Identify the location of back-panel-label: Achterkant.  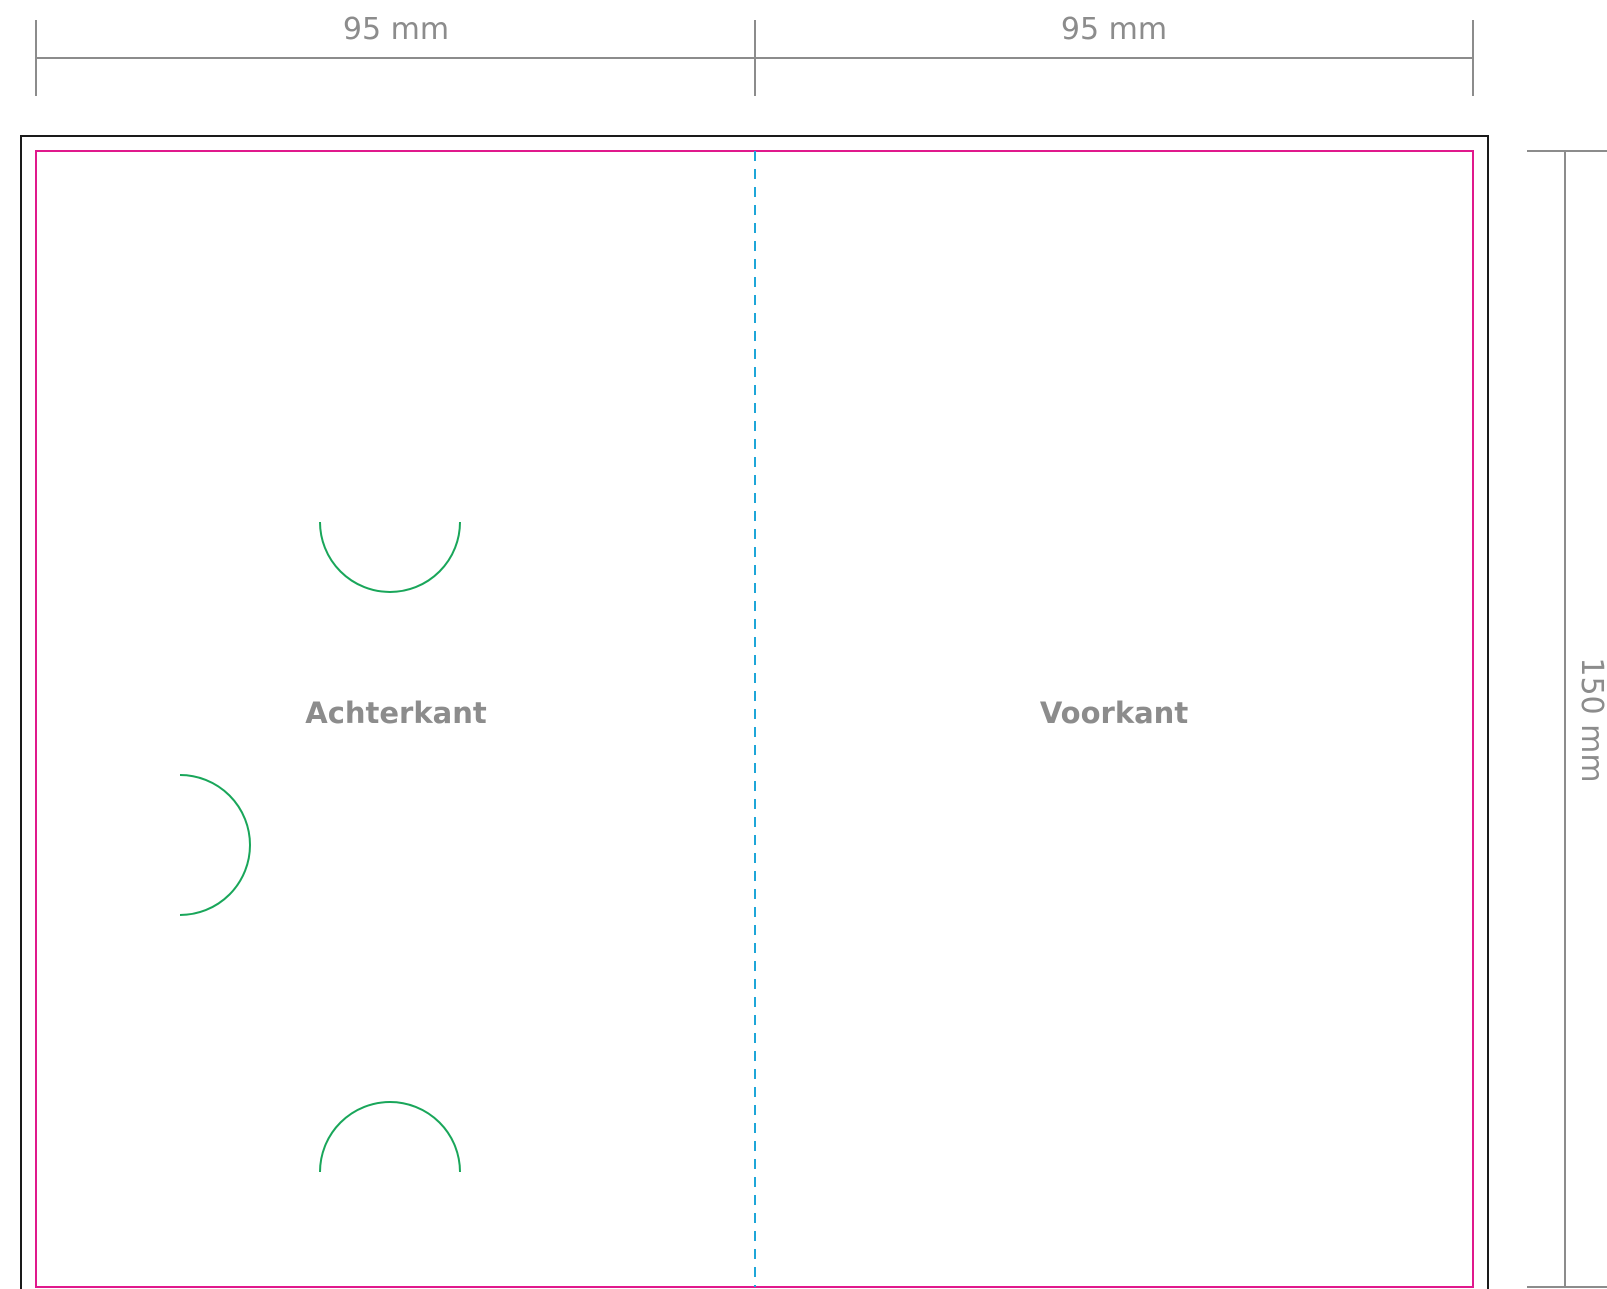
(396, 713).